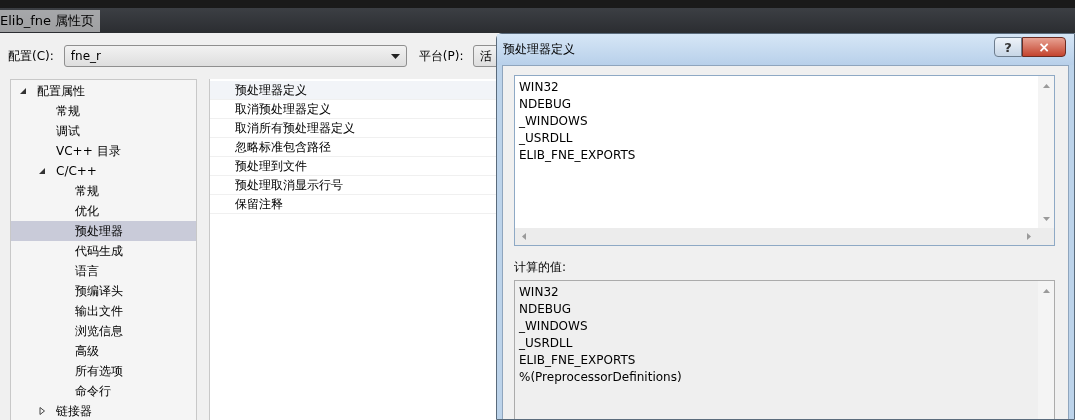  I want to click on tree-item: 所有选项, so click(103, 371).